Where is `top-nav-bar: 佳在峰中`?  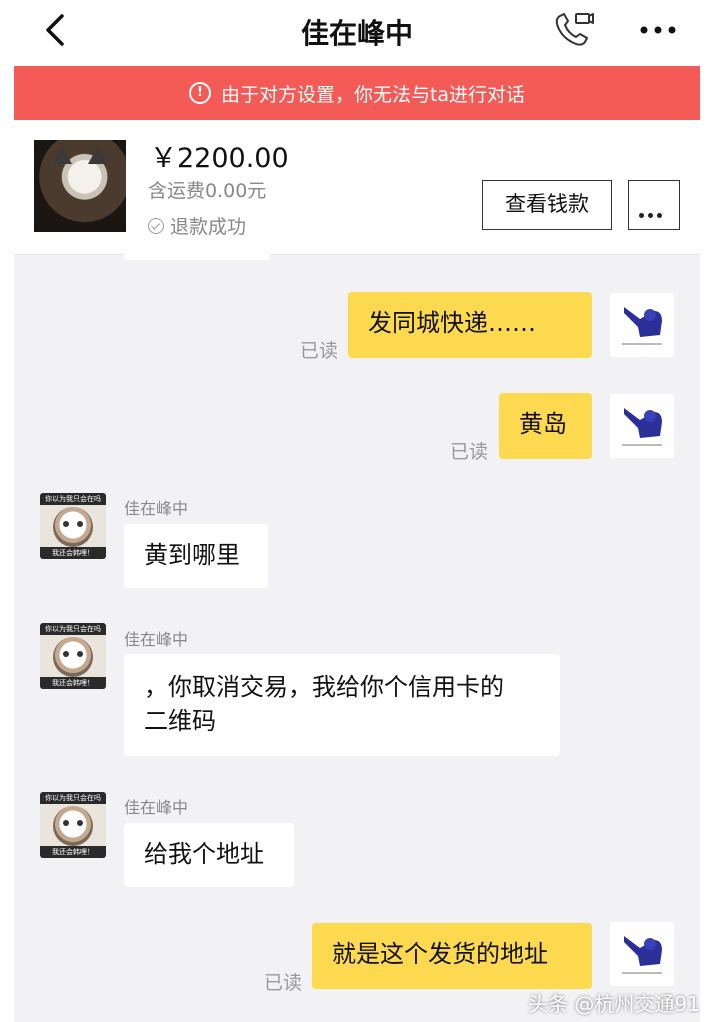
top-nav-bar: 佳在峰中 is located at coordinates (357, 33).